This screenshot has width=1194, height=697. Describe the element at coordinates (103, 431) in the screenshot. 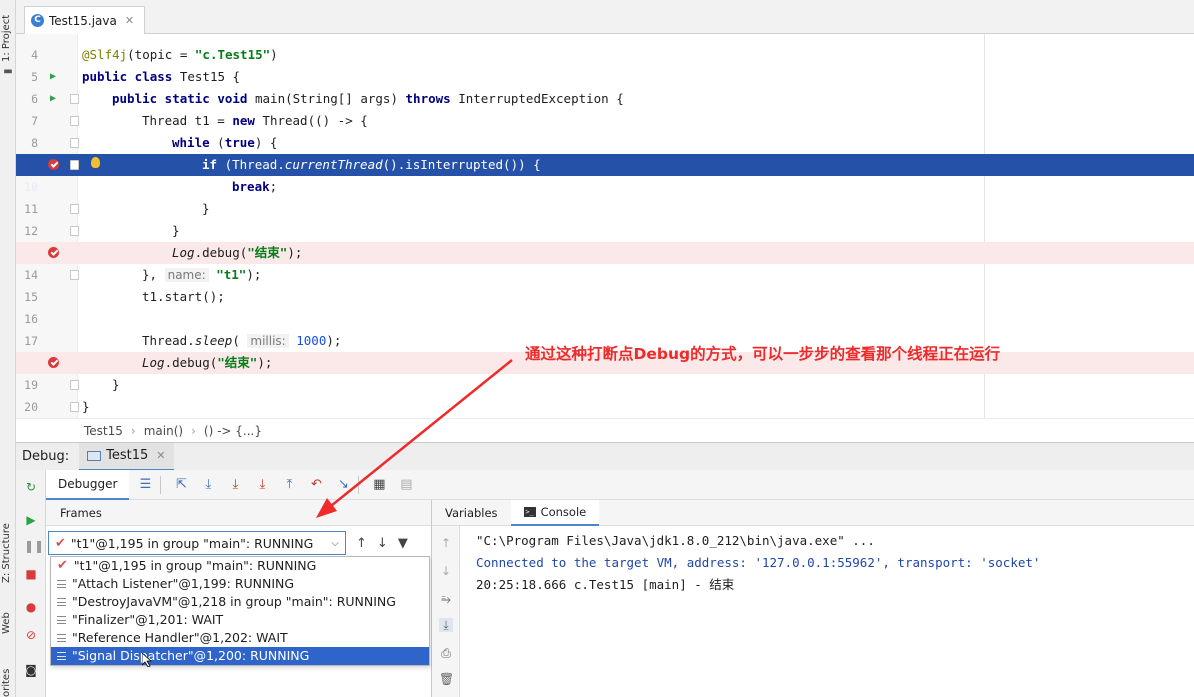

I see `breadcrumb-item: Test15` at that location.